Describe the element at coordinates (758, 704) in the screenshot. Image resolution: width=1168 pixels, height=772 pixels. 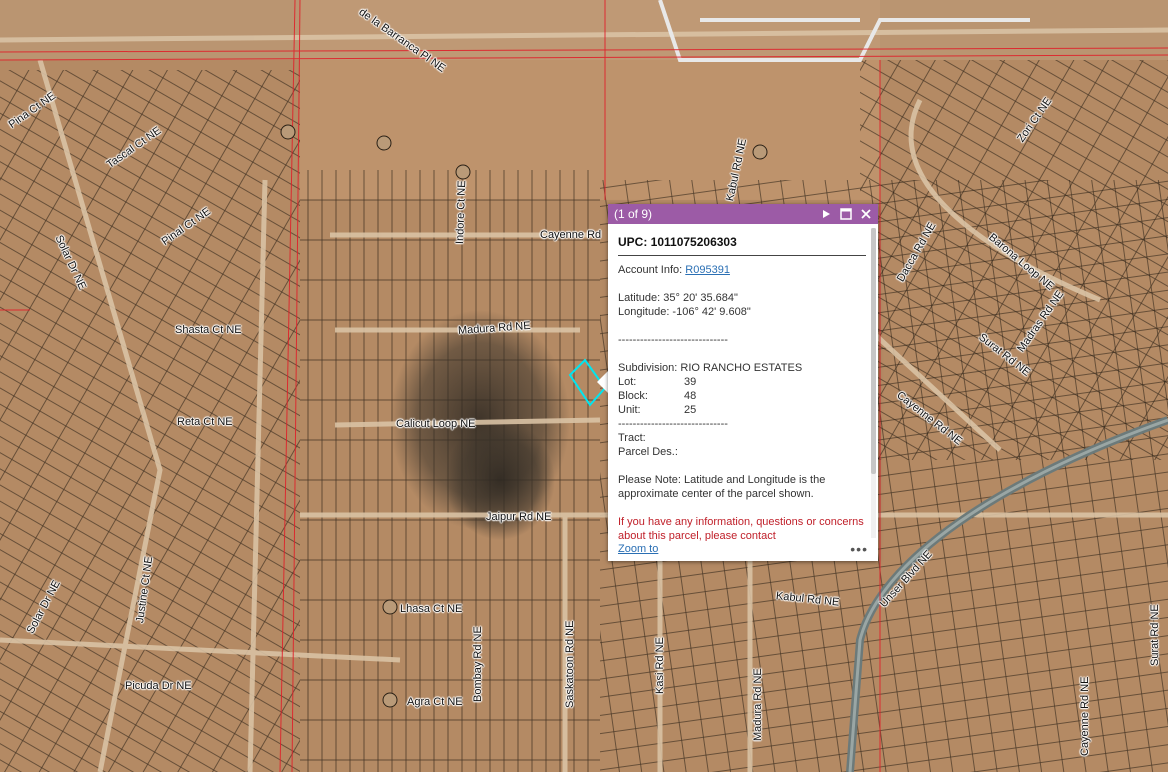
I see `road-label: Madura Rd NE` at that location.